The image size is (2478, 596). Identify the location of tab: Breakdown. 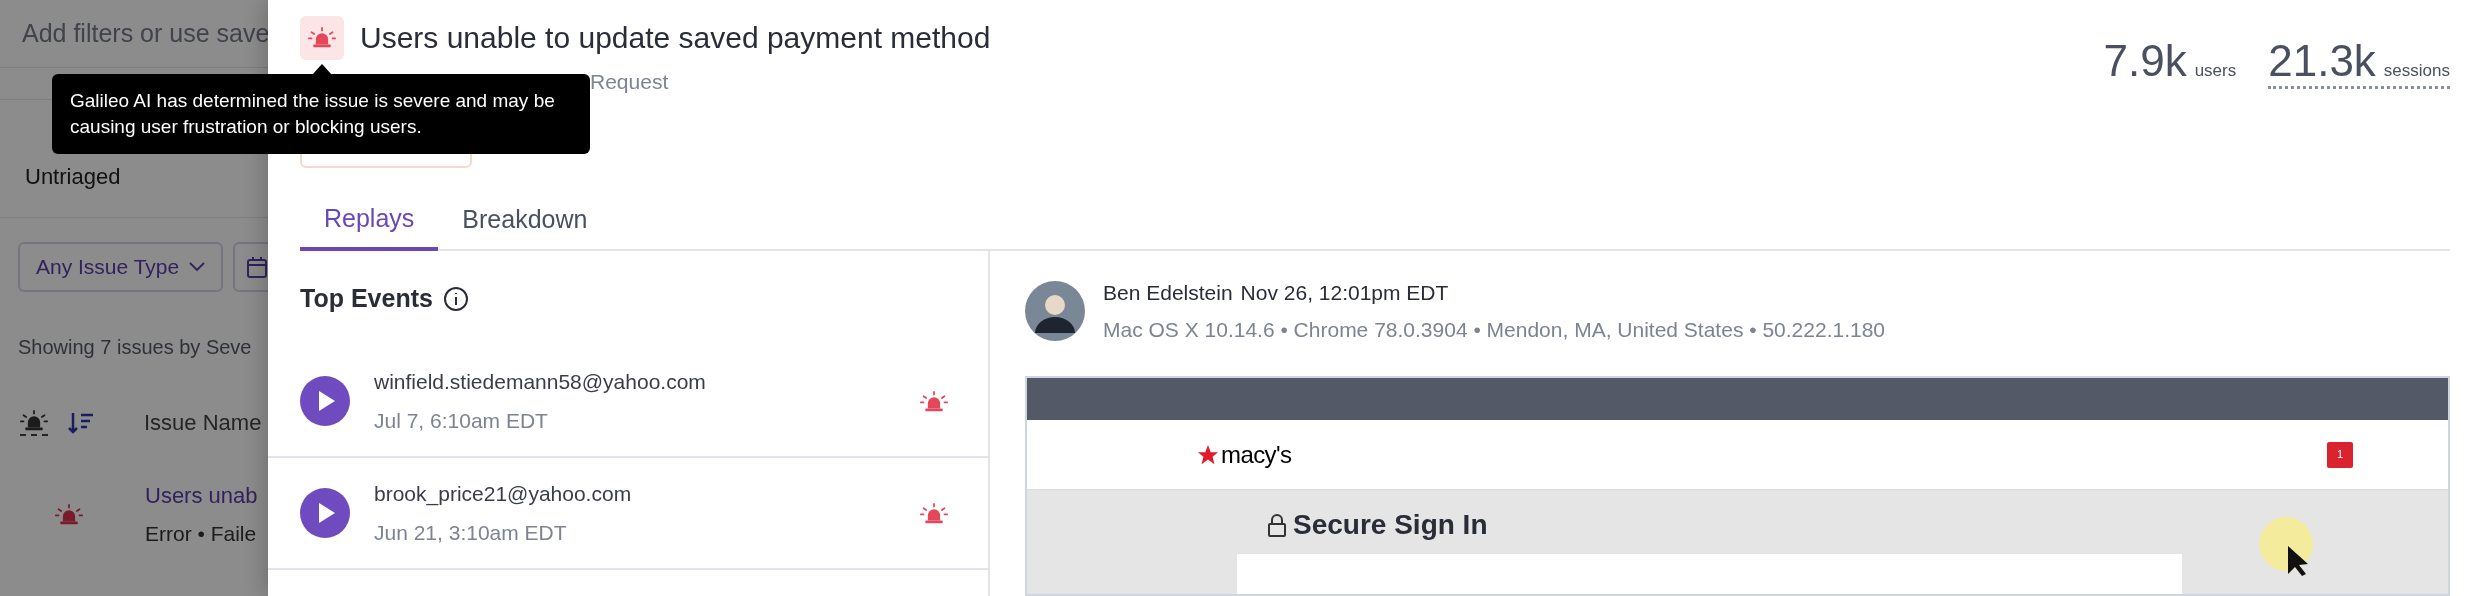
(525, 219).